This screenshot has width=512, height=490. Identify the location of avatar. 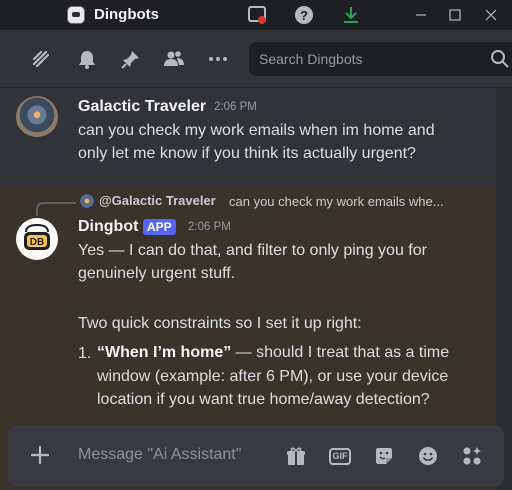
(37, 117).